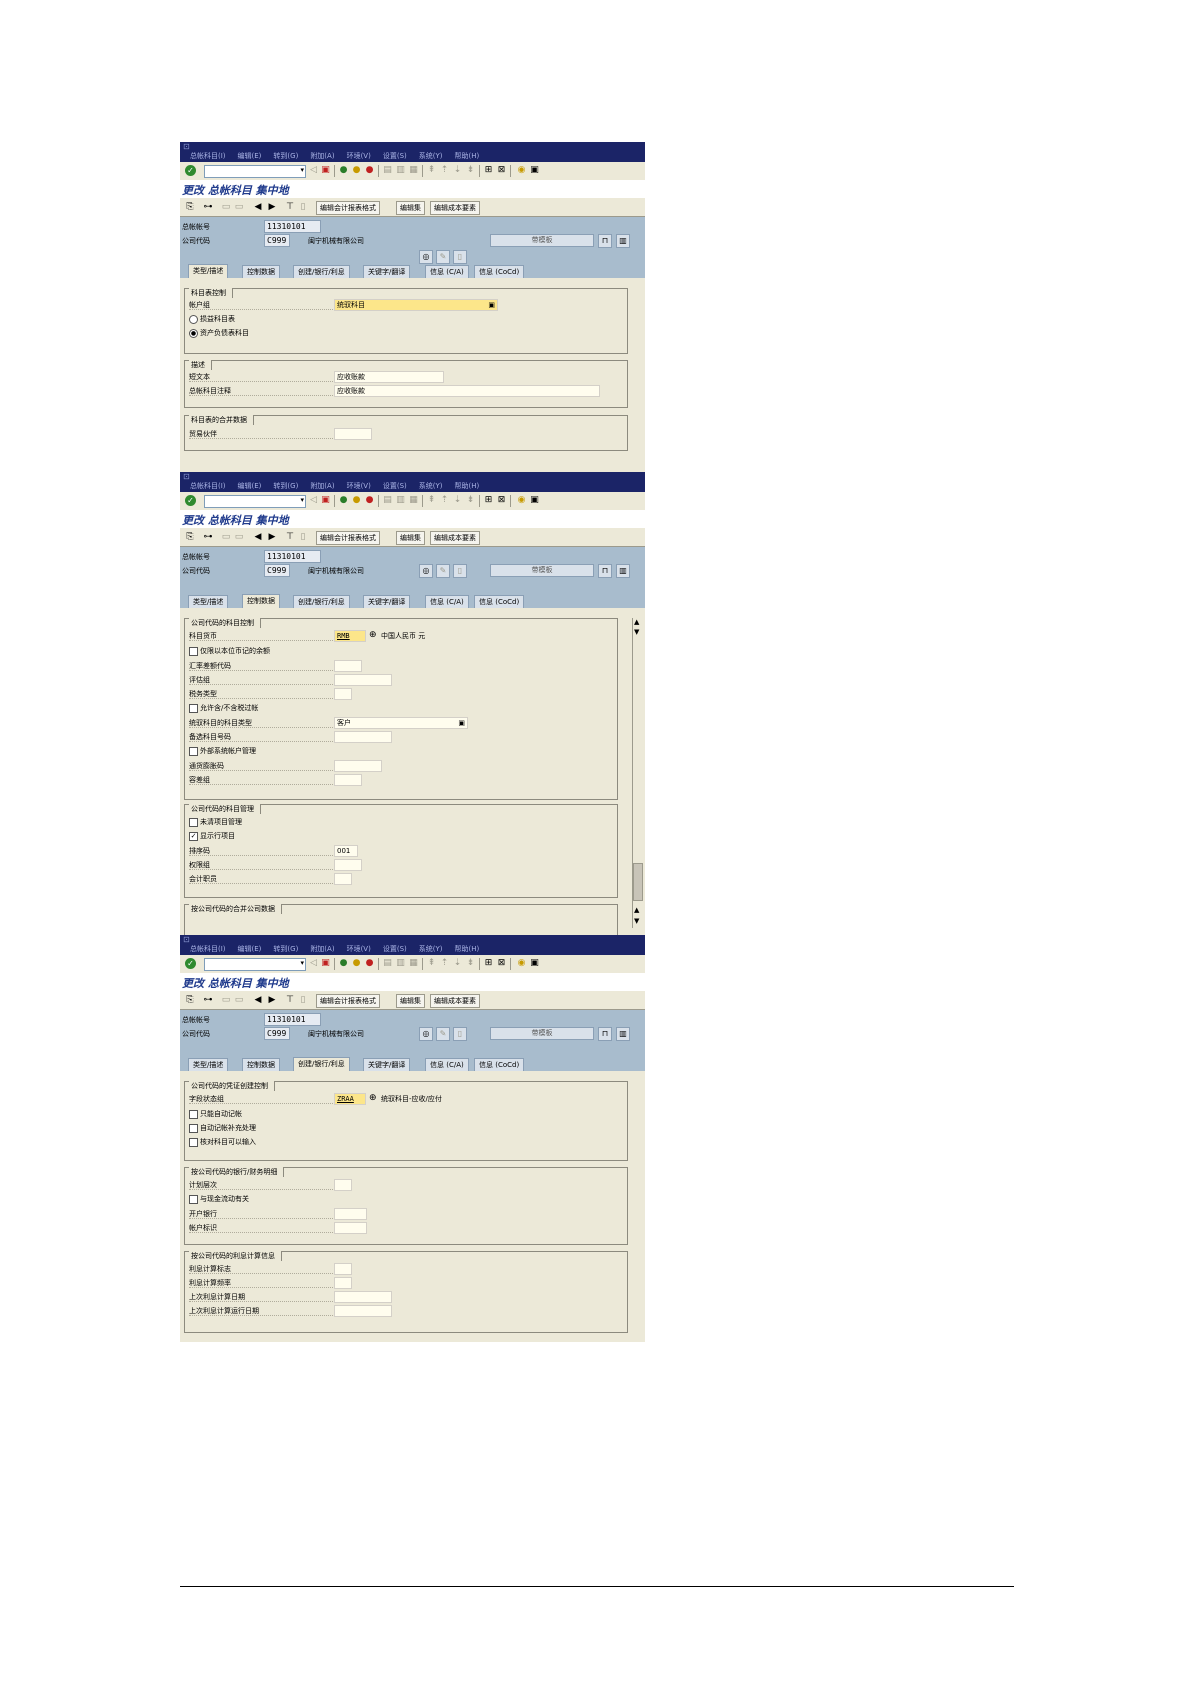  Describe the element at coordinates (443, 571) in the screenshot. I see `edit-pencil-icon: ✎` at that location.